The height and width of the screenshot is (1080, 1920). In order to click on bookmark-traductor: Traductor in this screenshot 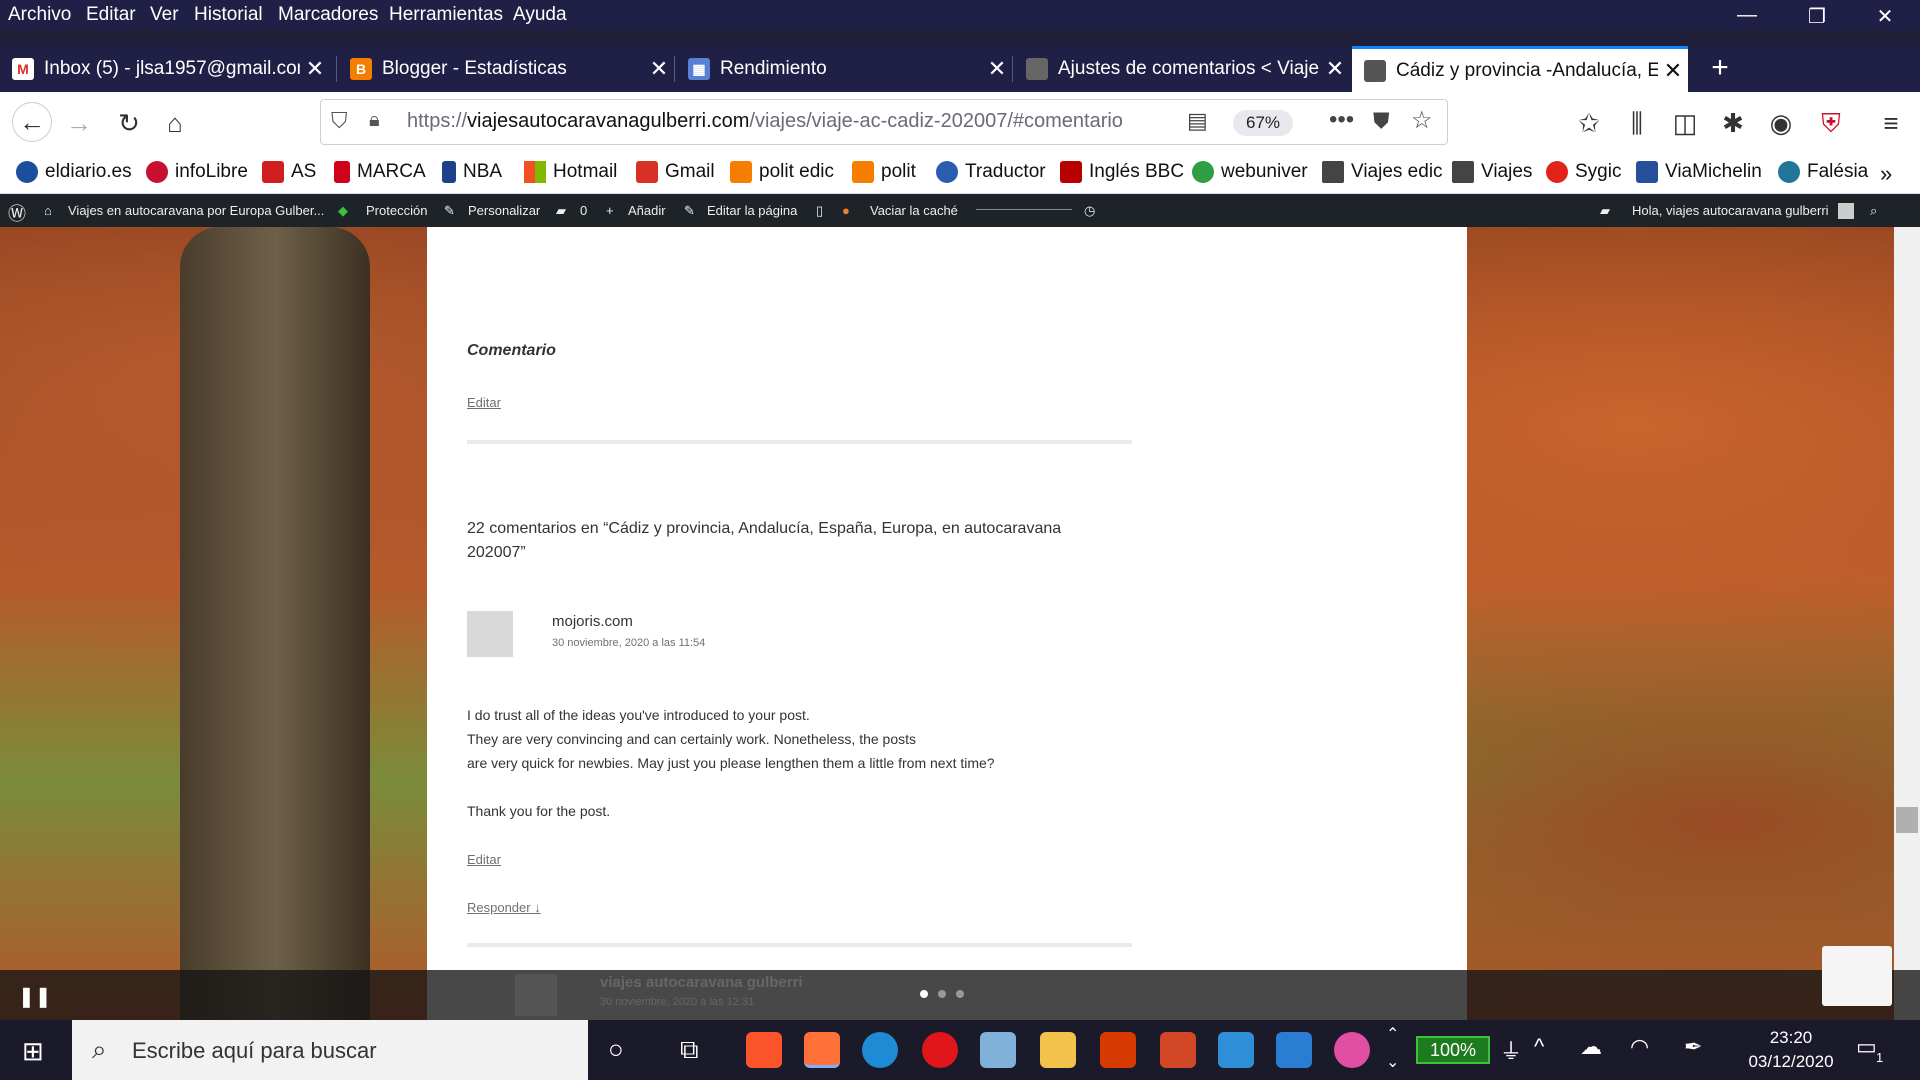, I will do `click(991, 172)`.